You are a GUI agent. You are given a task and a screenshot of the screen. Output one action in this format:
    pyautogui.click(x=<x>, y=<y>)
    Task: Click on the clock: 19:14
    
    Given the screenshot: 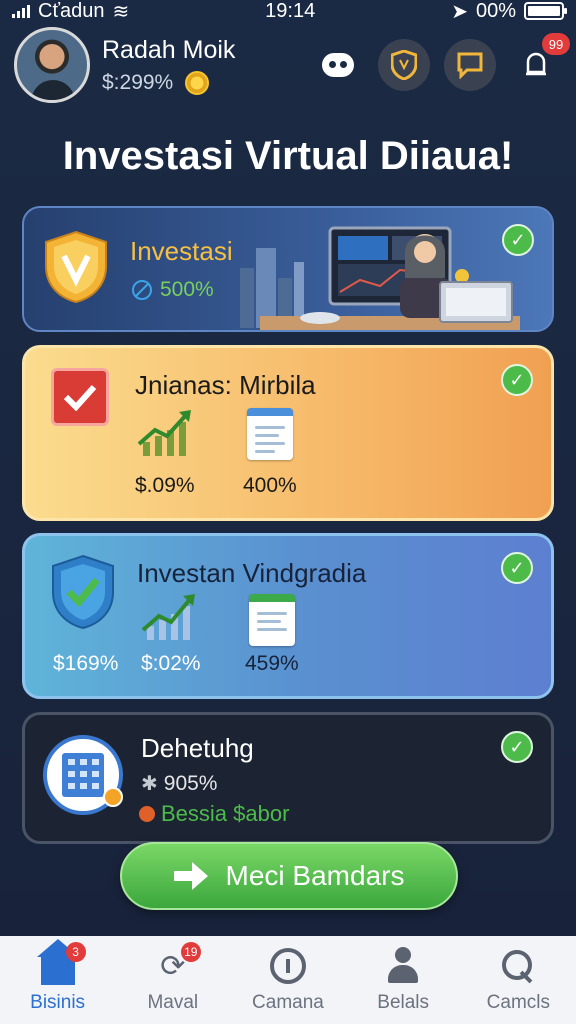 What is the action you would take?
    pyautogui.click(x=290, y=11)
    